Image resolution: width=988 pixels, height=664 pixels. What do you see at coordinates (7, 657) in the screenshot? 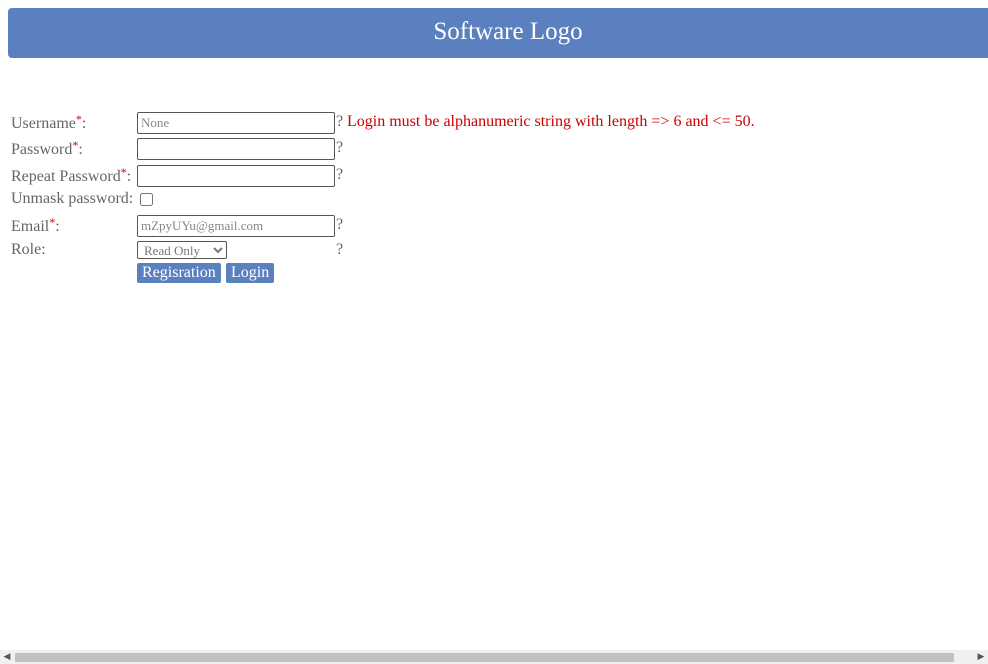
I see `scroll-left-arrow-icon: ◀` at bounding box center [7, 657].